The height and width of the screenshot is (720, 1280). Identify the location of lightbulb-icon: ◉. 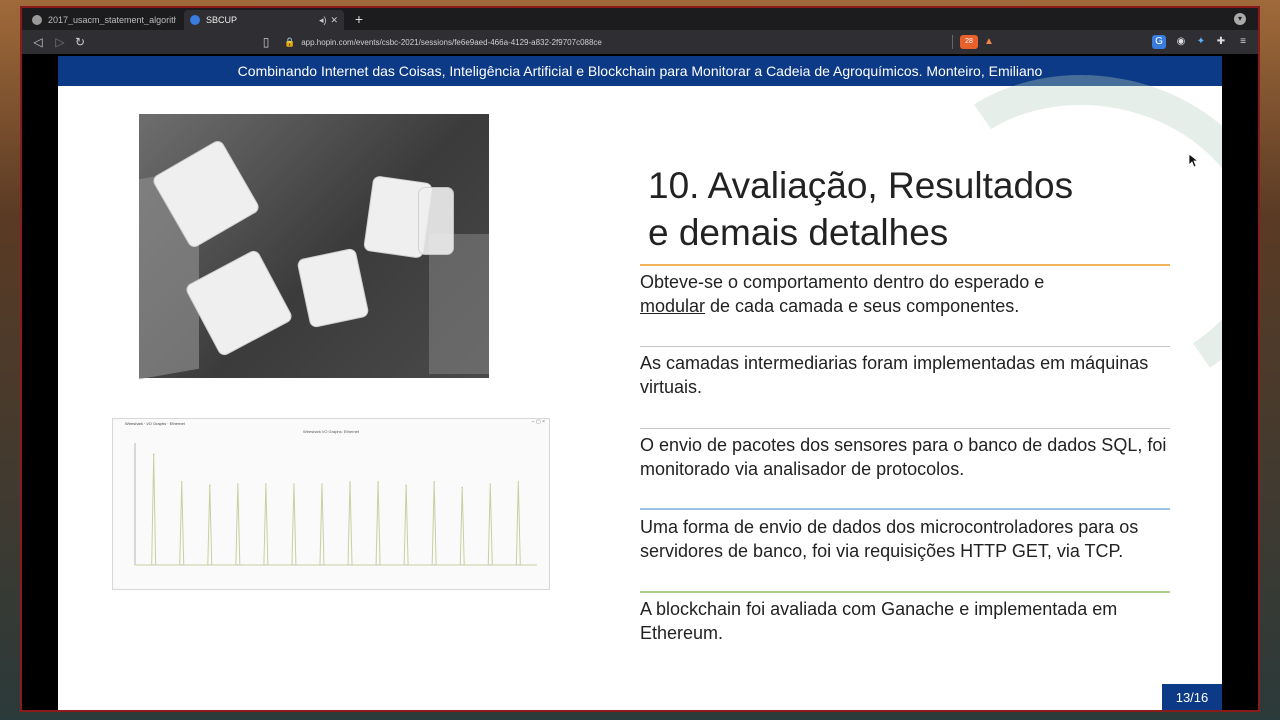
(1181, 42).